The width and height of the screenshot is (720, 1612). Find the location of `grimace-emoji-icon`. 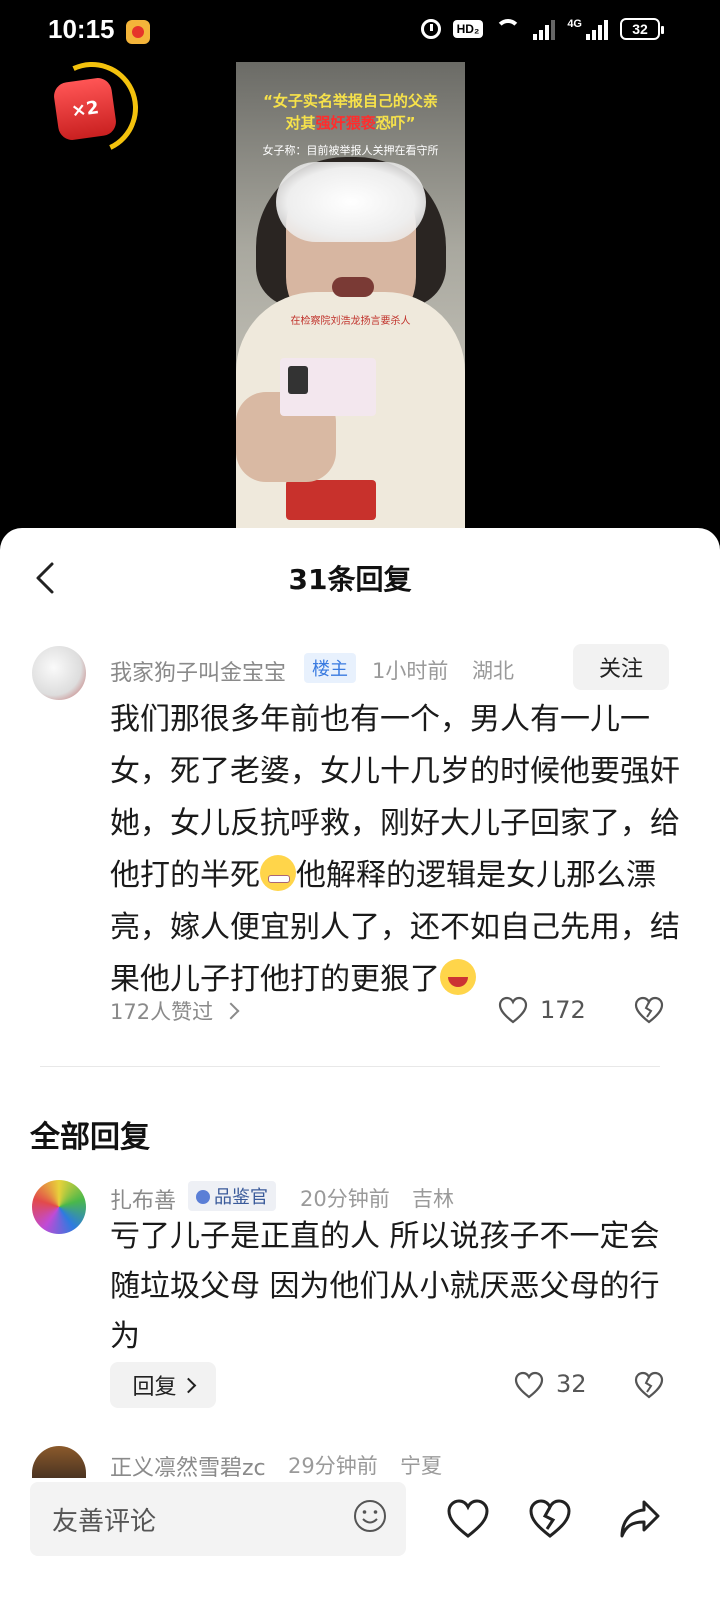

grimace-emoji-icon is located at coordinates (278, 873).